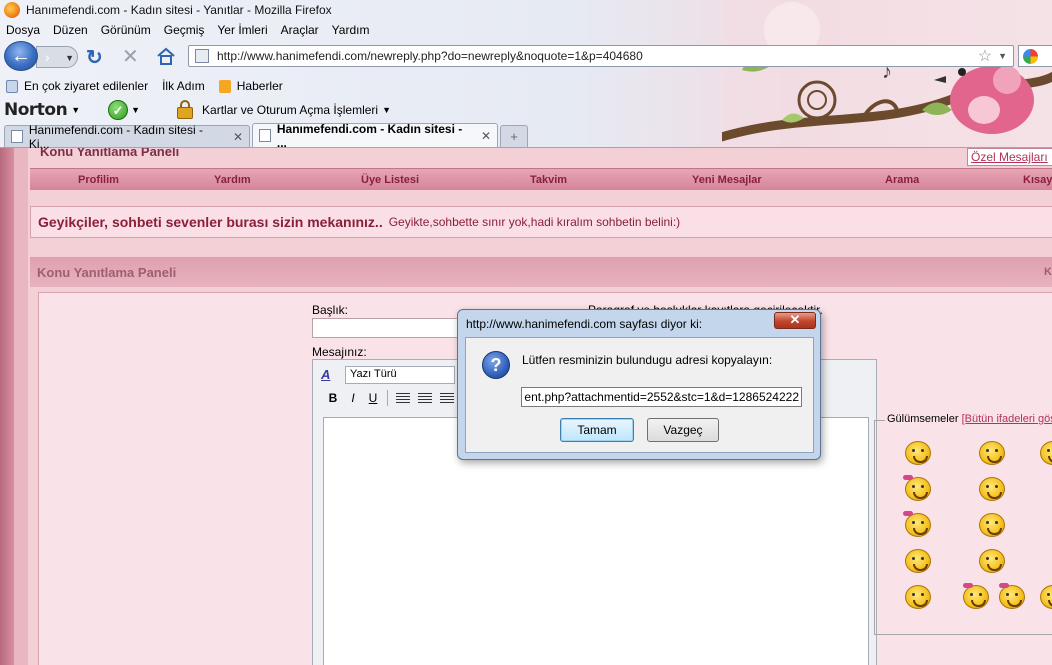  I want to click on rss-icon, so click(224, 86).